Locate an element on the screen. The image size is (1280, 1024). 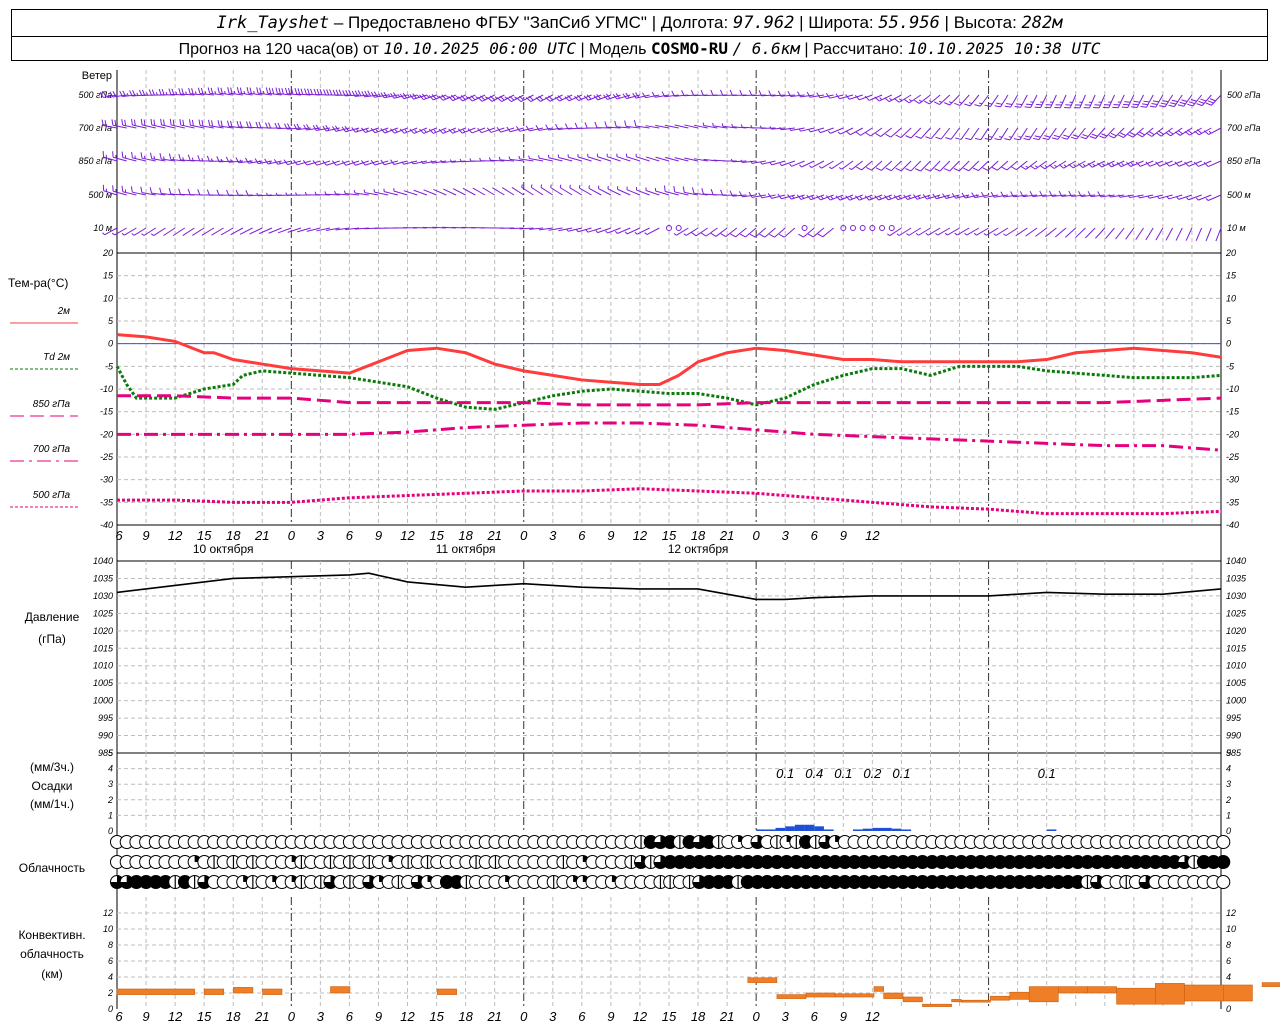
conv-tick-left: 4 is located at coordinates (110, 977).